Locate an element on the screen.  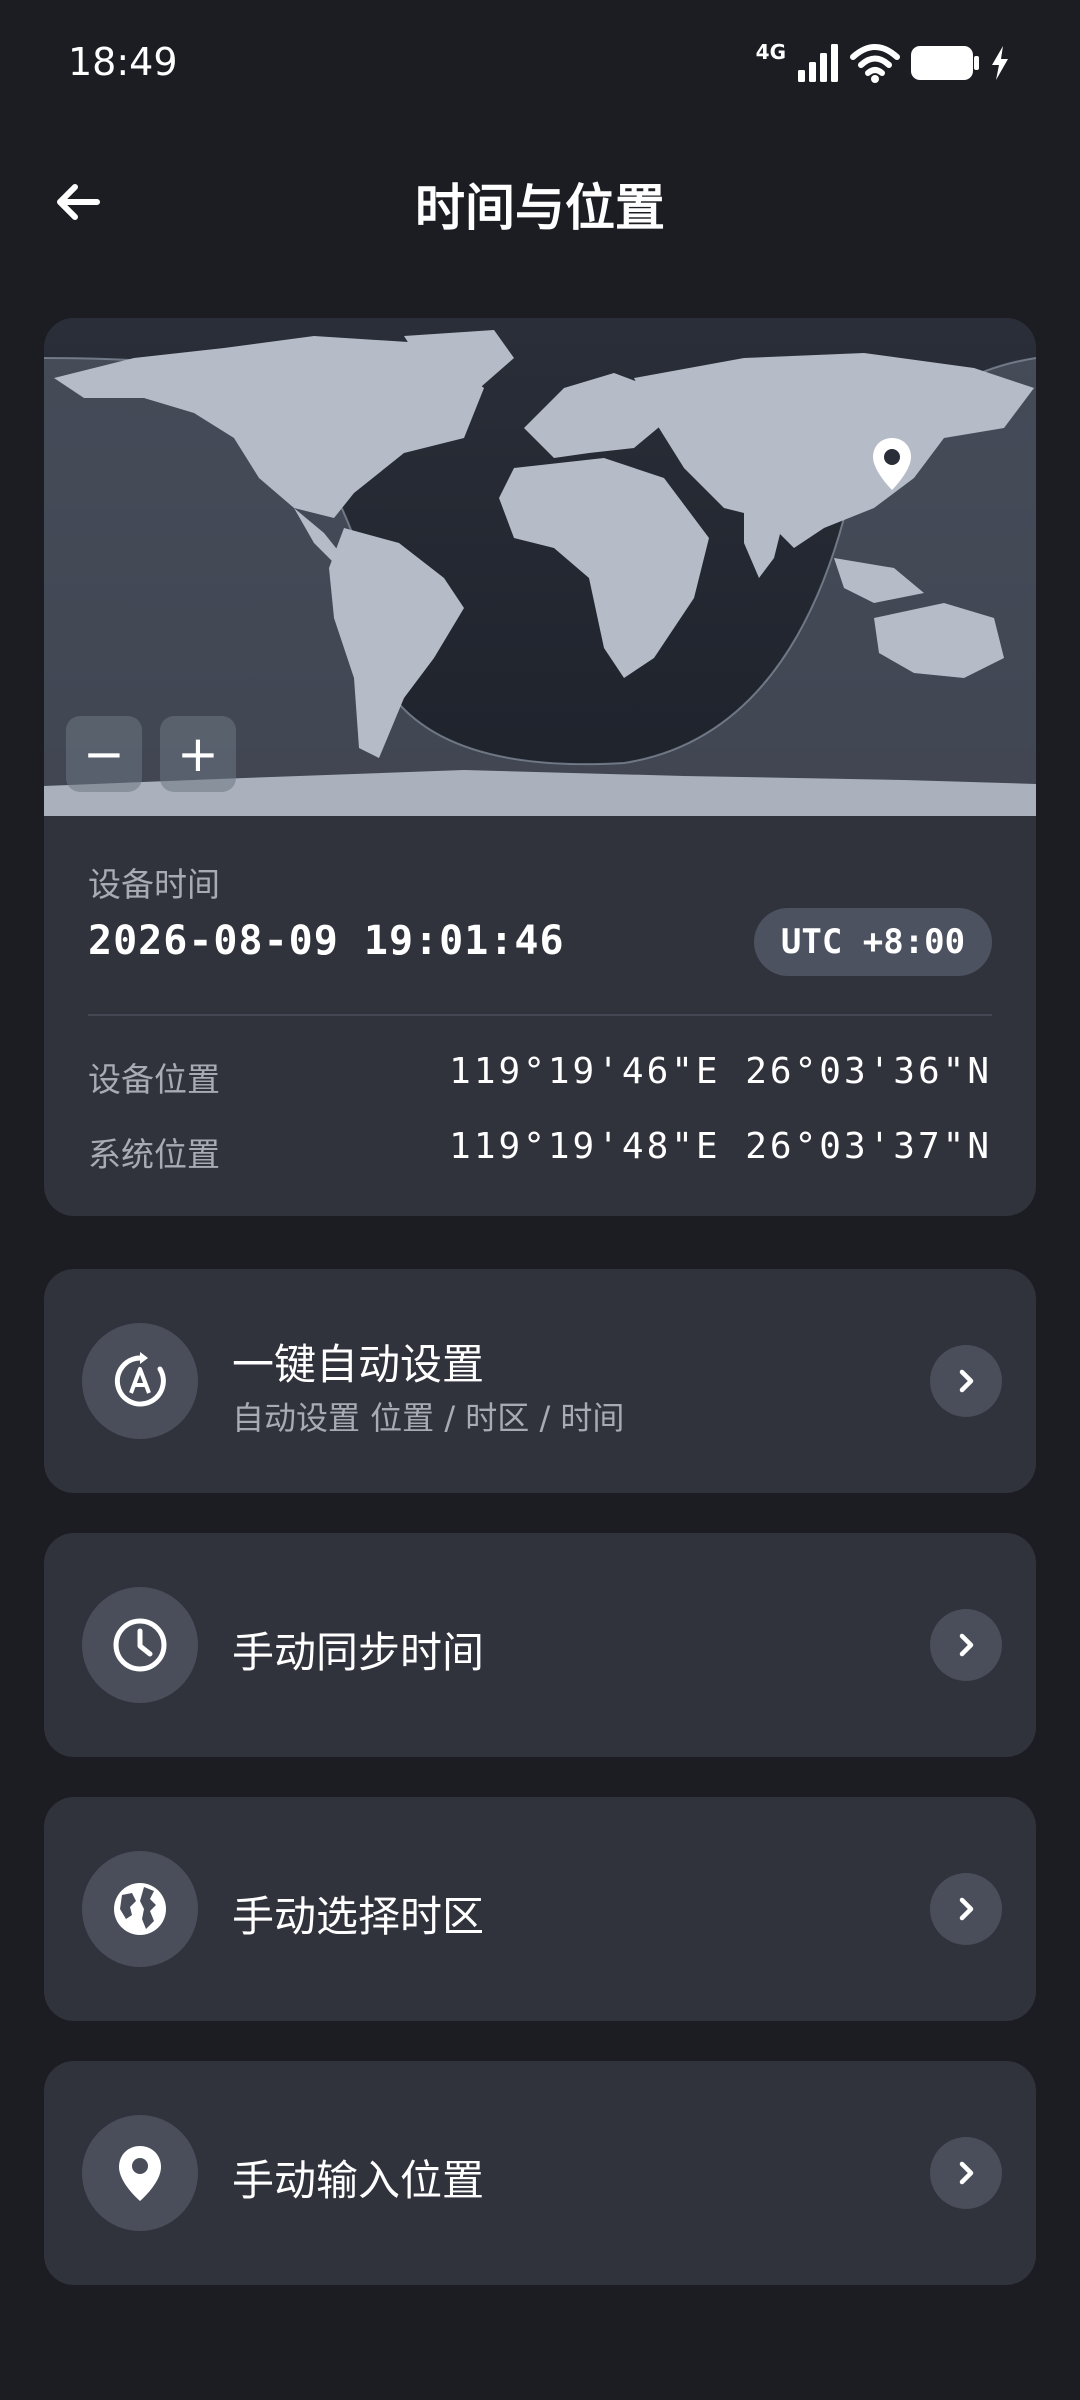
status-bar: 18:49 4G is located at coordinates (540, 60).